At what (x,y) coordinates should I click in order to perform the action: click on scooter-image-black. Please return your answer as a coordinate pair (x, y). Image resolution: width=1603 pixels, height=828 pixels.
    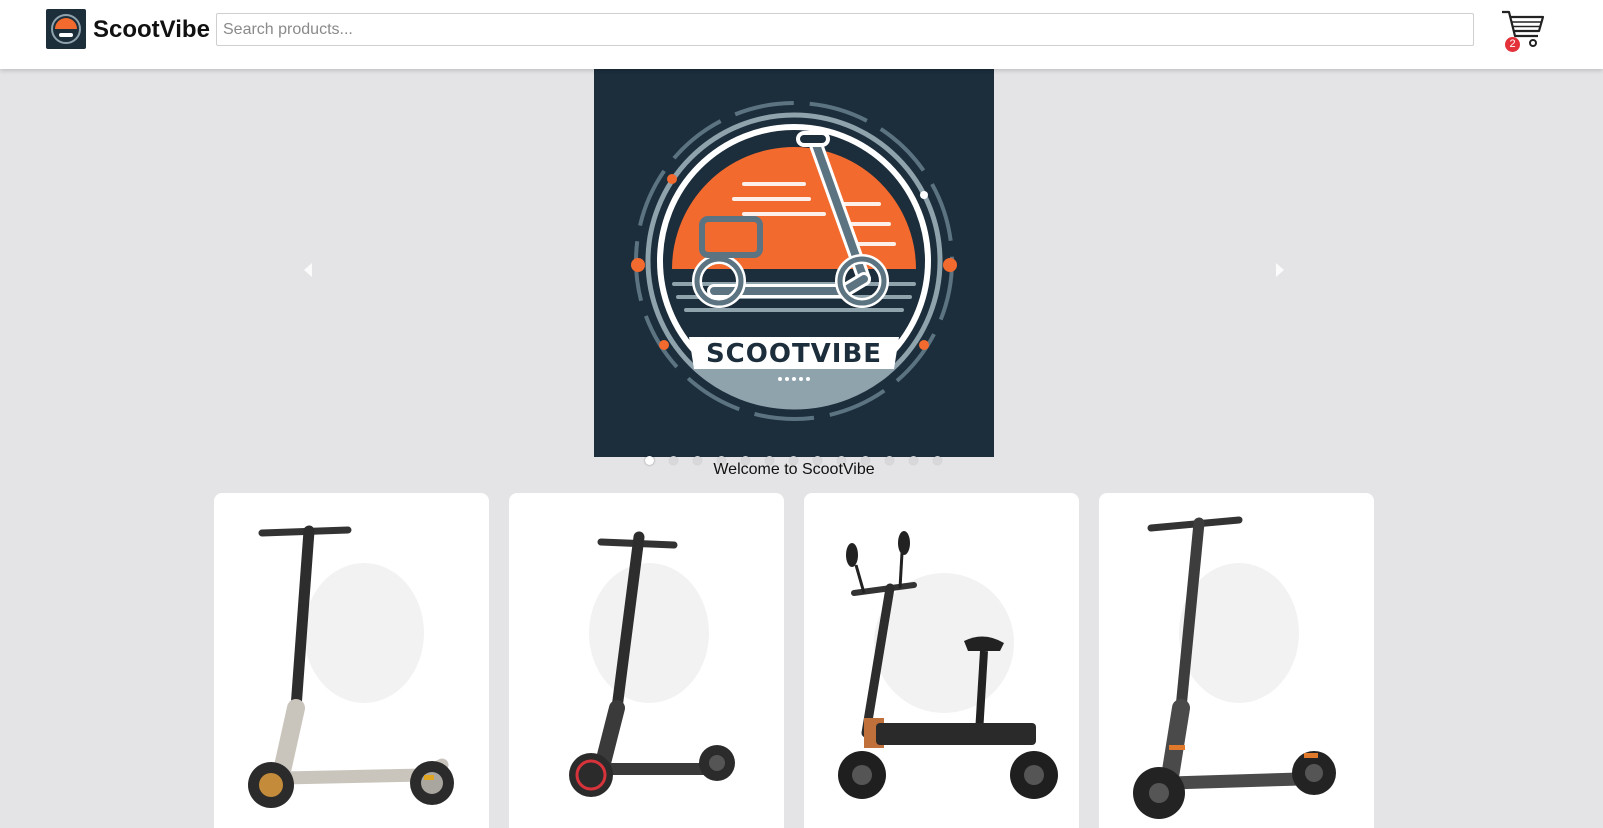
    Looking at the image, I should click on (652, 664).